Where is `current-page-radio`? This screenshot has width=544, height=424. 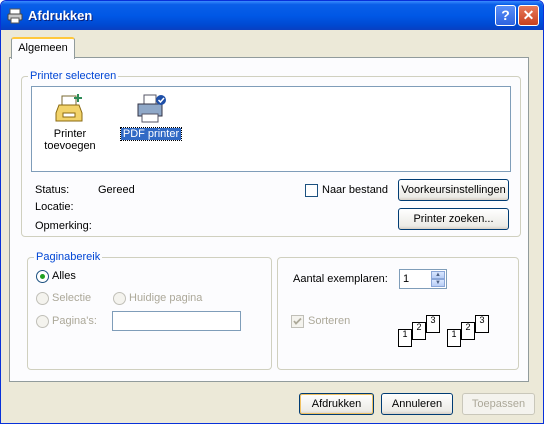 current-page-radio is located at coordinates (119, 298).